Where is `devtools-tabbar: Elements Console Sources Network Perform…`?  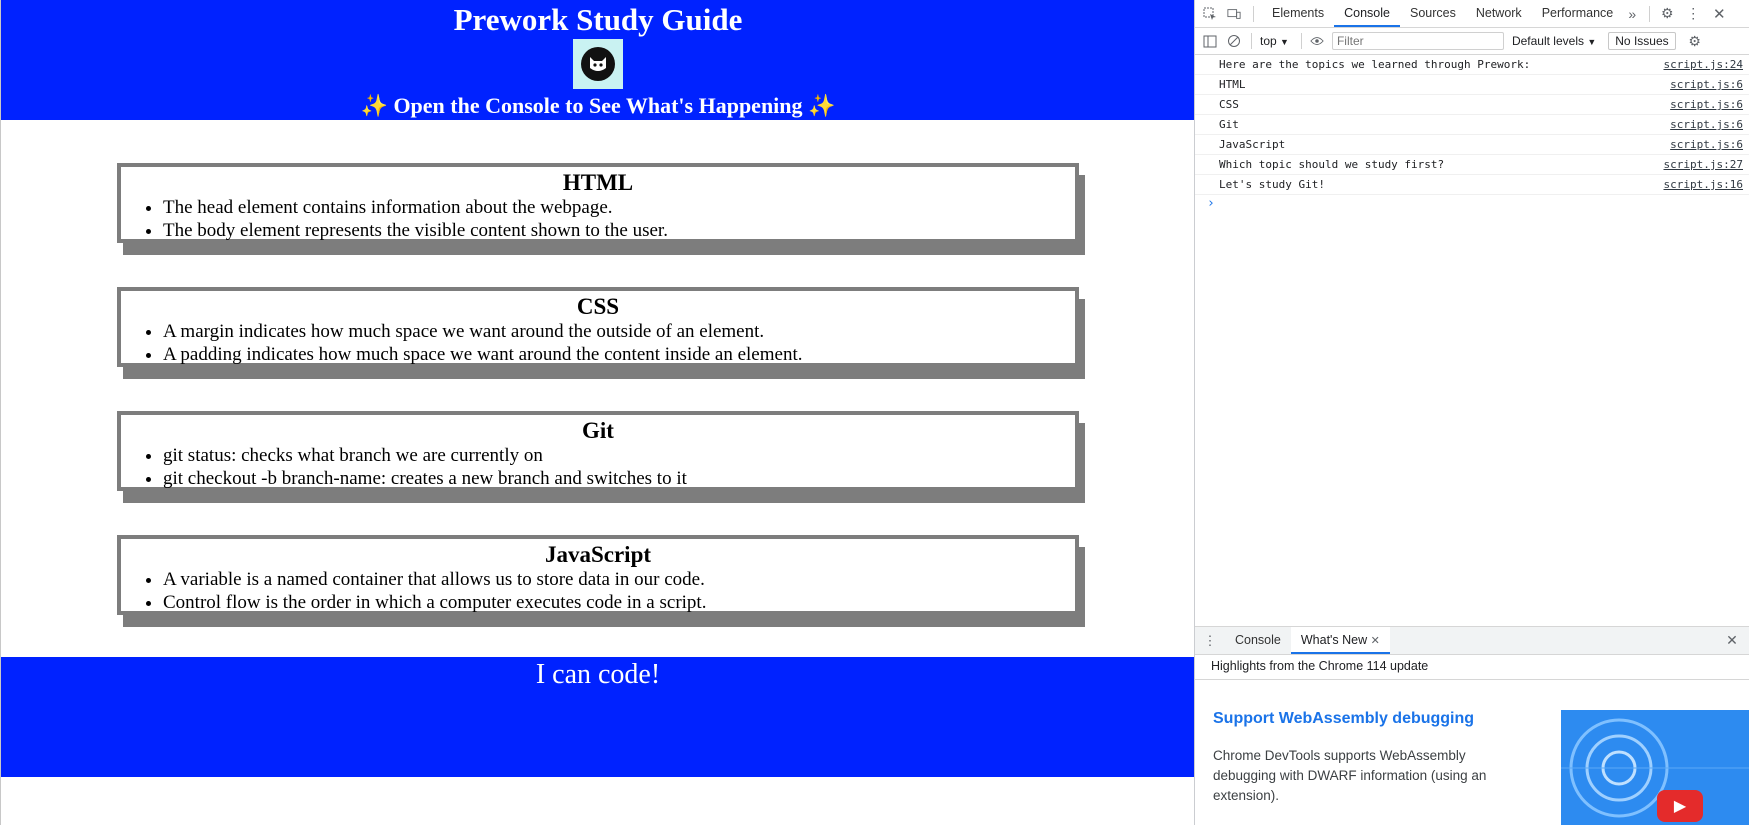
devtools-tabbar: Elements Console Sources Network Perform… is located at coordinates (1472, 14).